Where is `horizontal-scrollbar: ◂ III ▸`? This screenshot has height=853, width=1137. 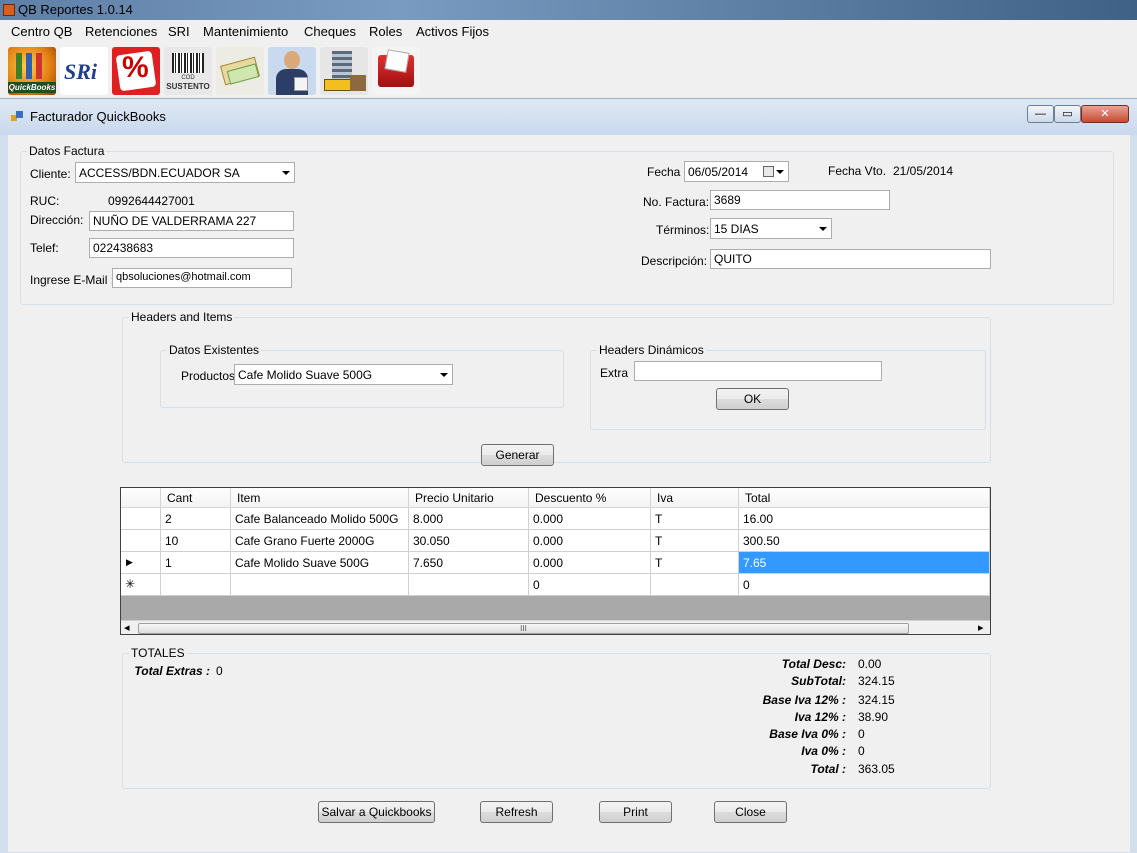 horizontal-scrollbar: ◂ III ▸ is located at coordinates (555, 627).